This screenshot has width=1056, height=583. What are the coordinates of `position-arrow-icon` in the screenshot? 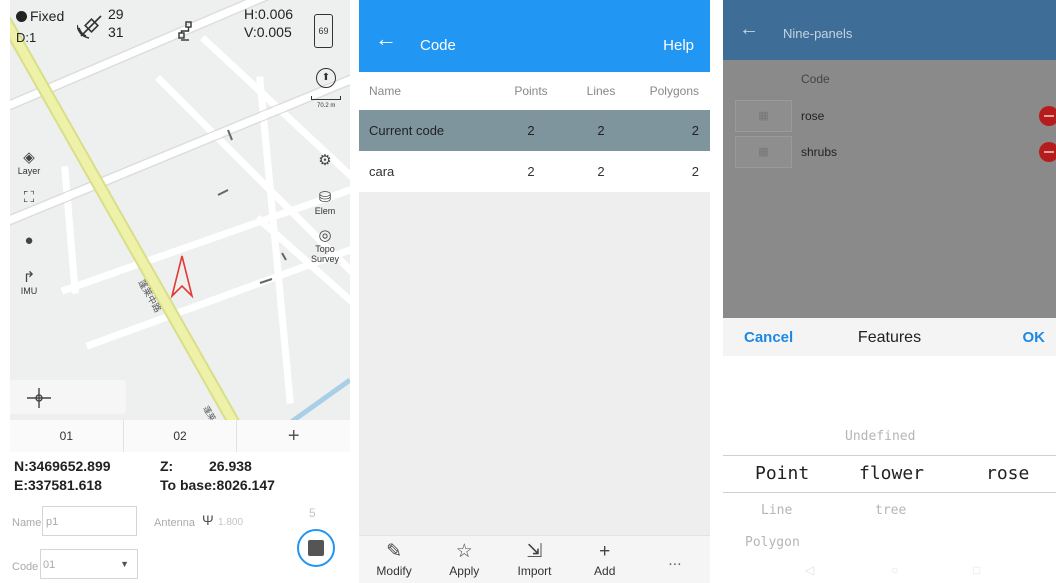 It's located at (182, 277).